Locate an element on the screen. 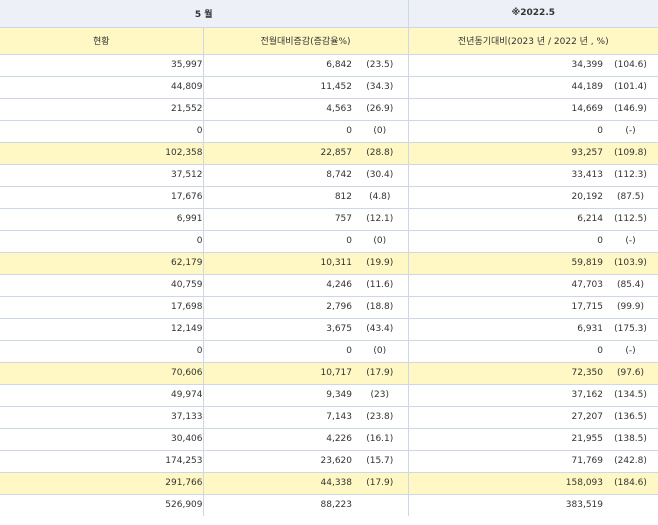  year-over-year-percent-cell: (85.4) is located at coordinates (630, 285).